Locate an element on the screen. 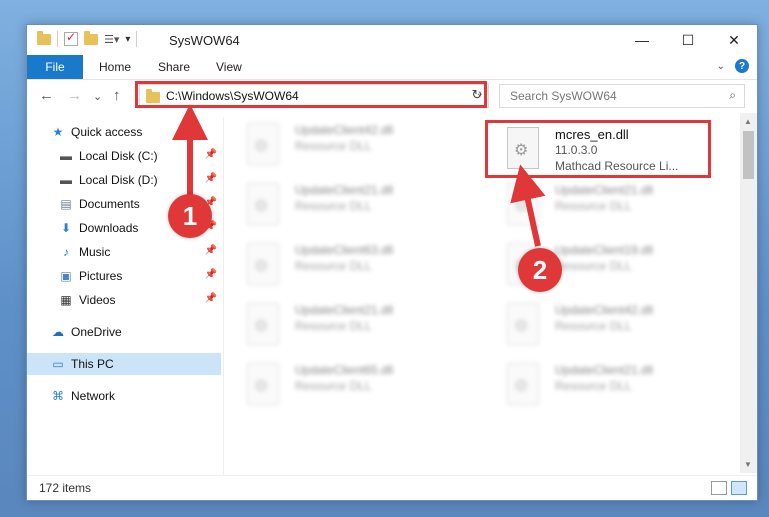  file-item: UpdateClient63.dll Resource DLL is located at coordinates (337, 265).